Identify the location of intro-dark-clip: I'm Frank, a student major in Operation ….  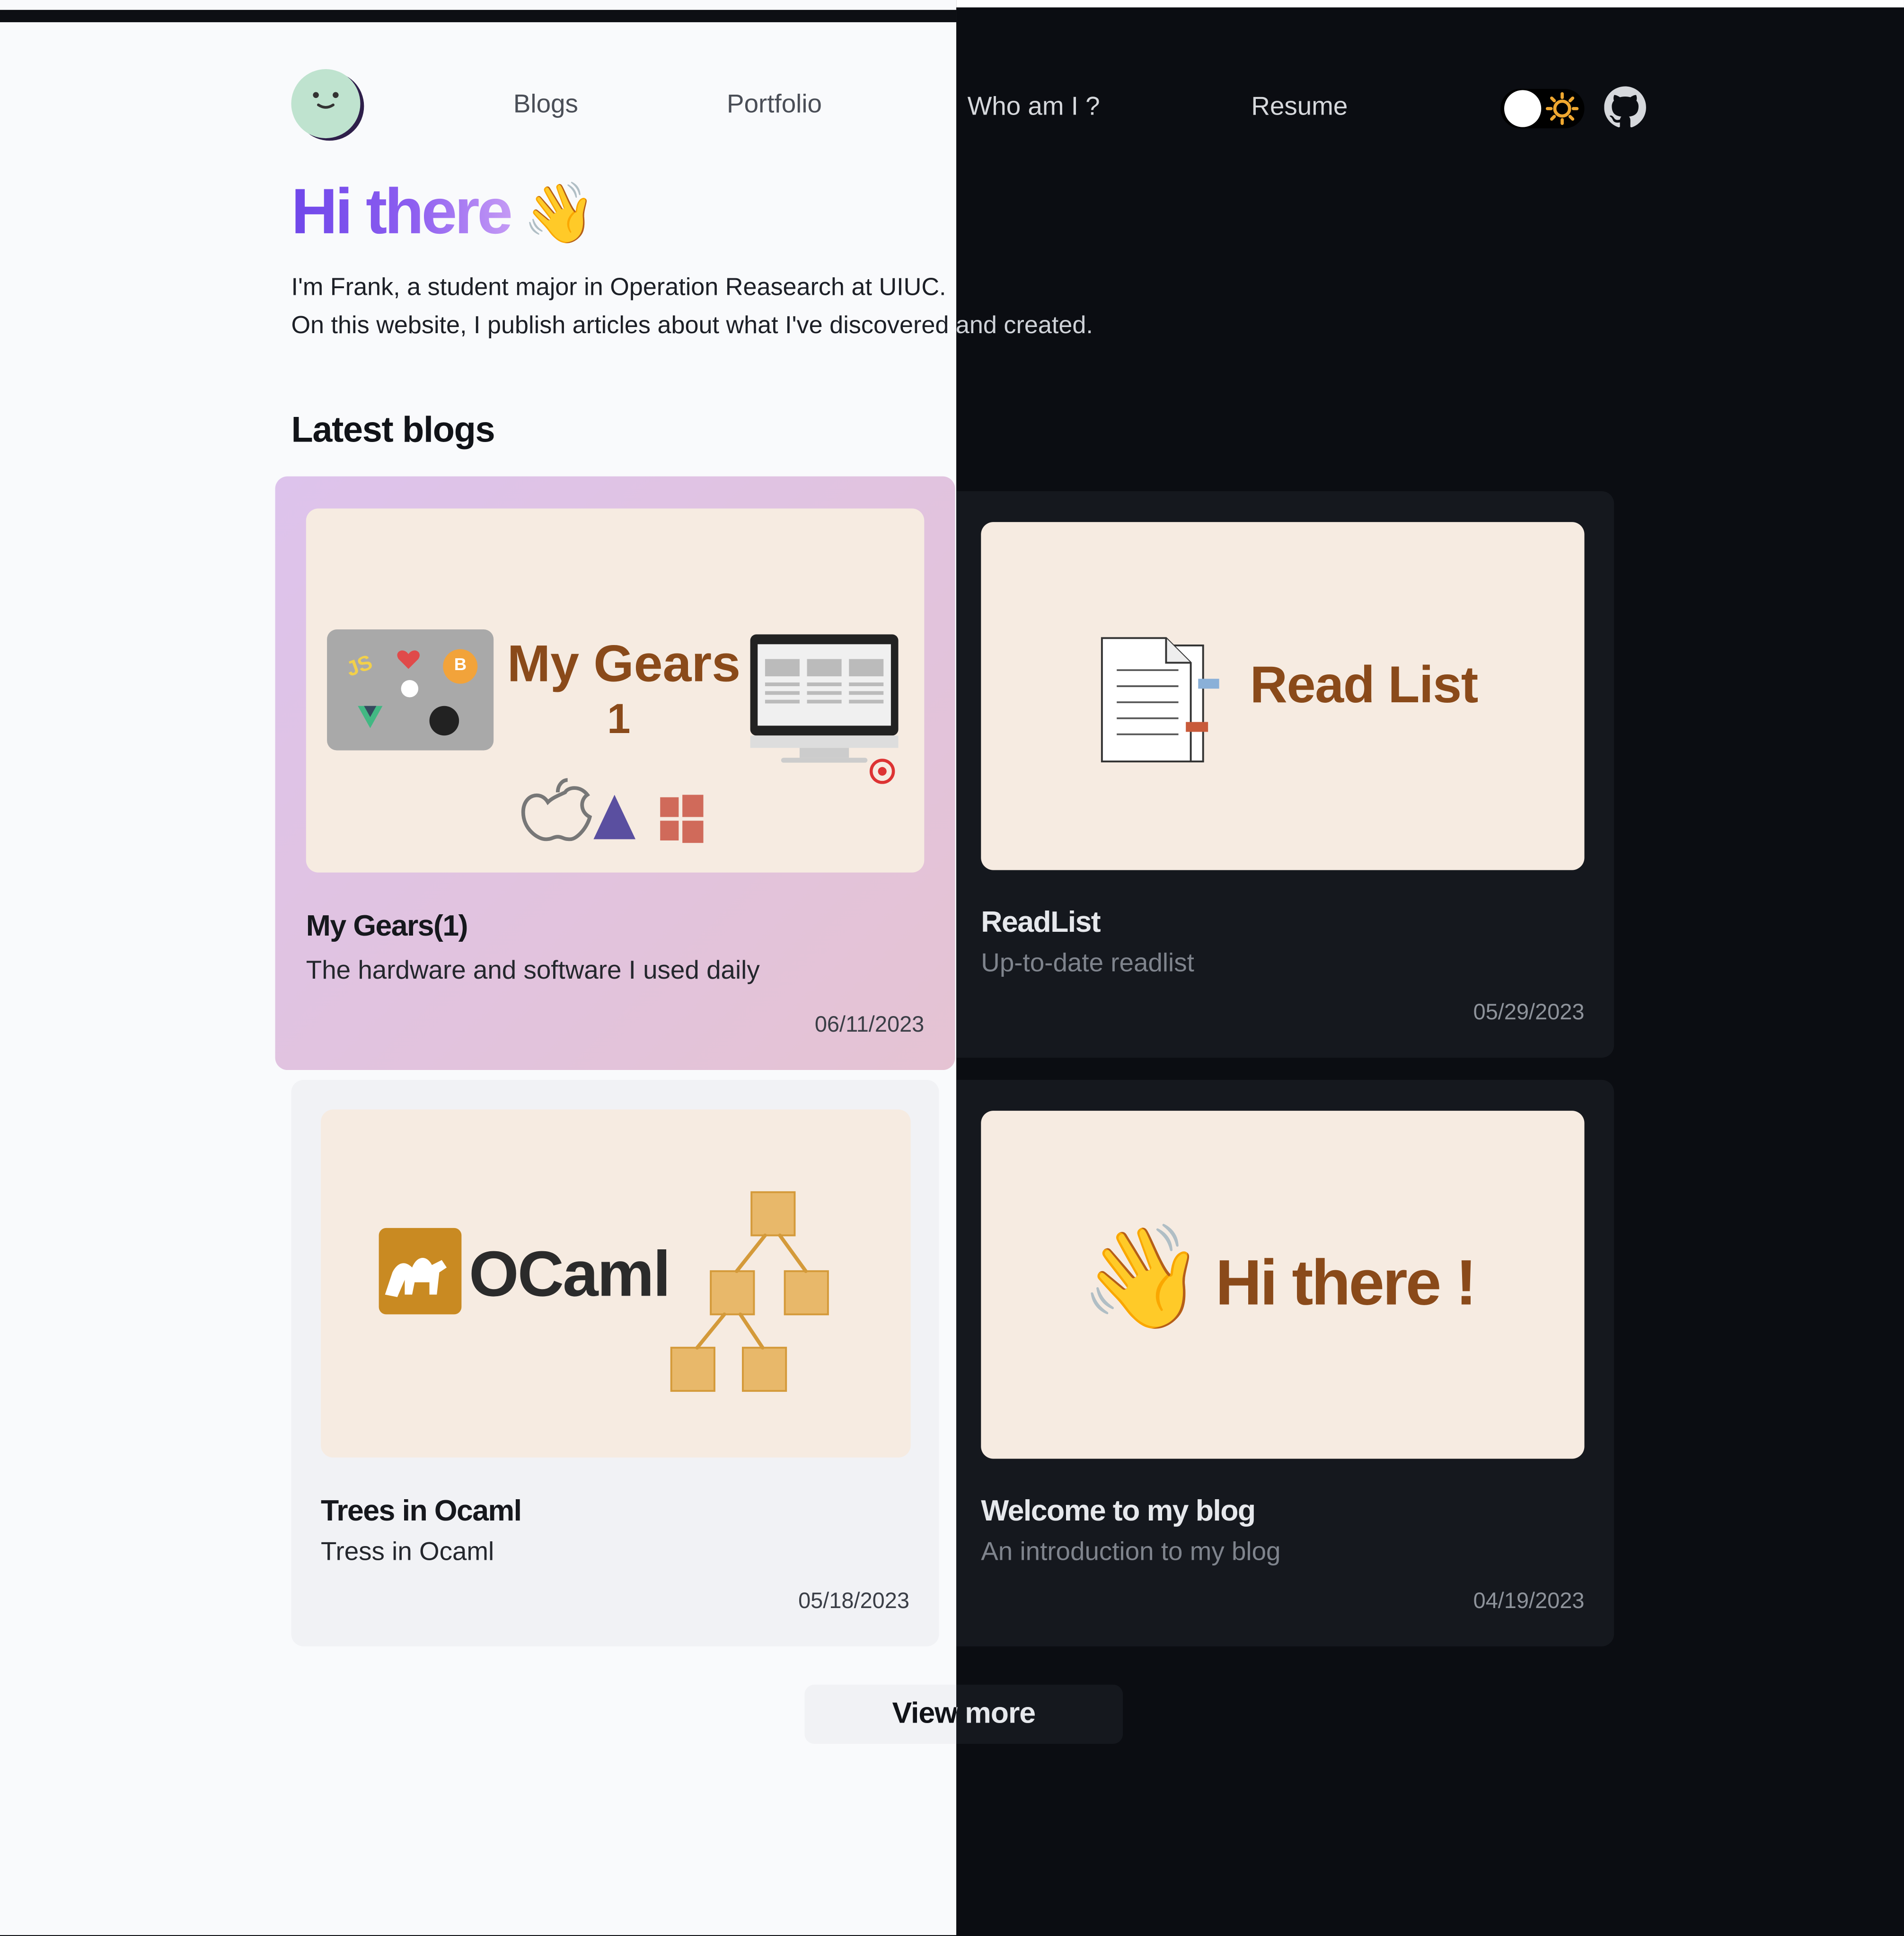
(1203, 311).